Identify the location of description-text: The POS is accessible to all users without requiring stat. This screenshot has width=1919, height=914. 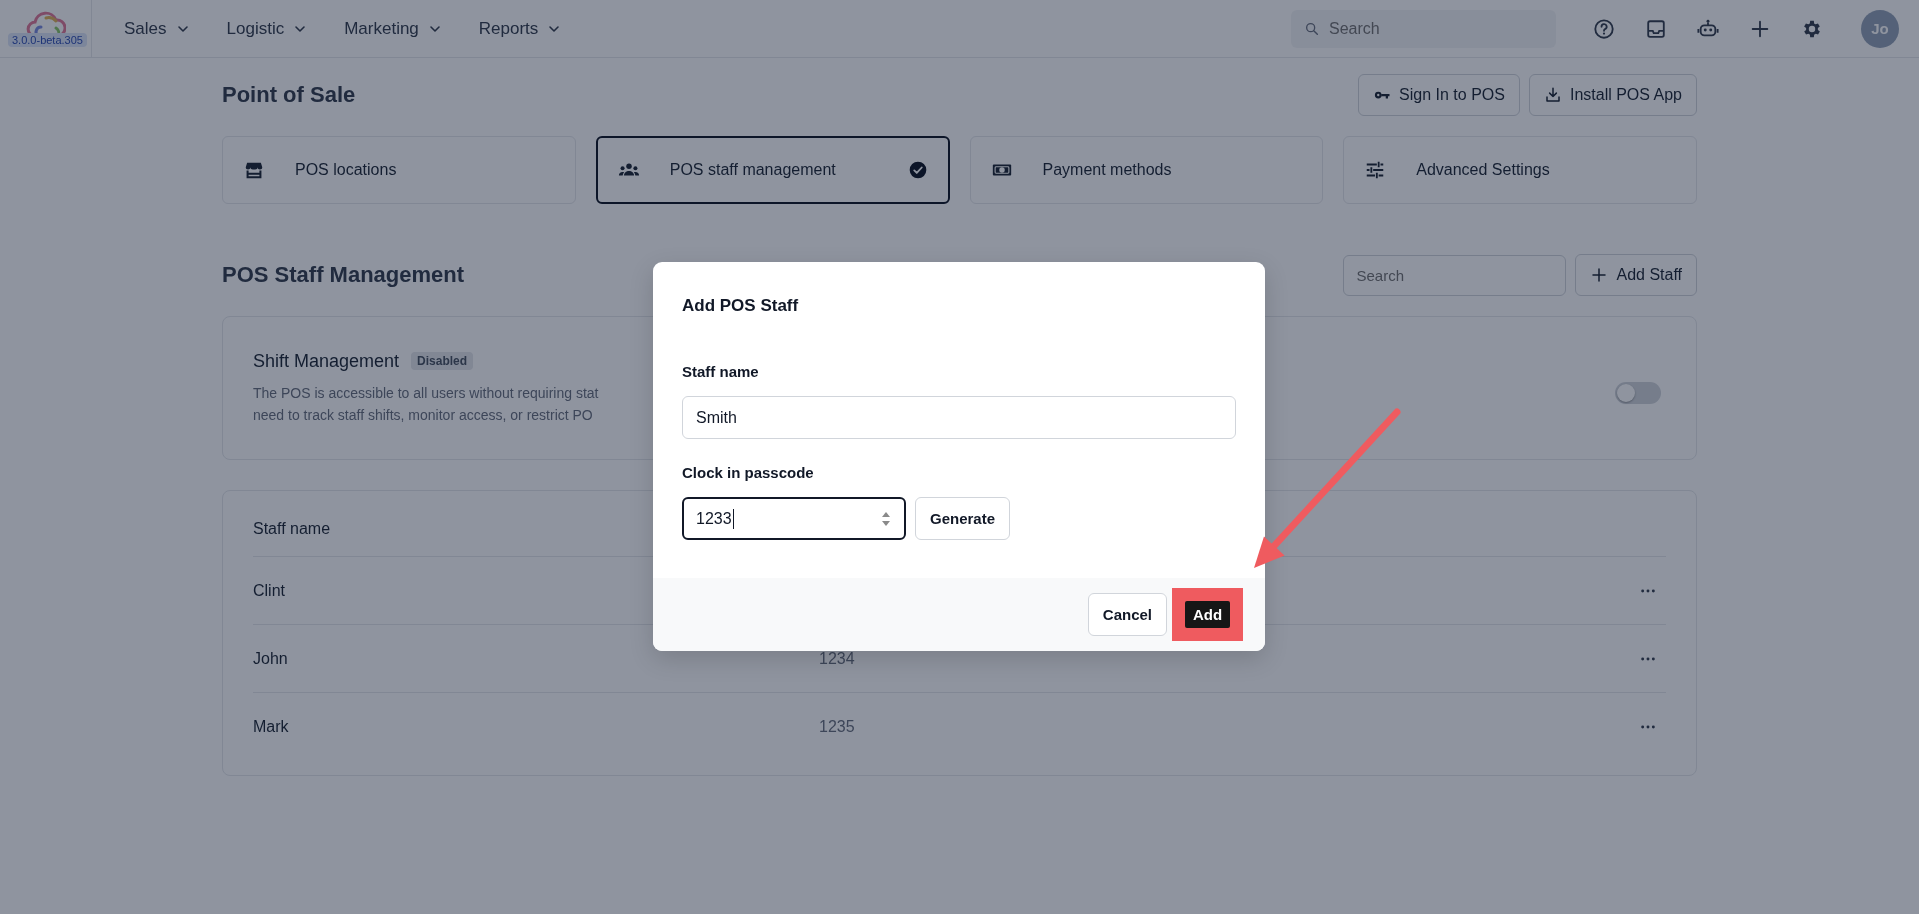
(426, 393).